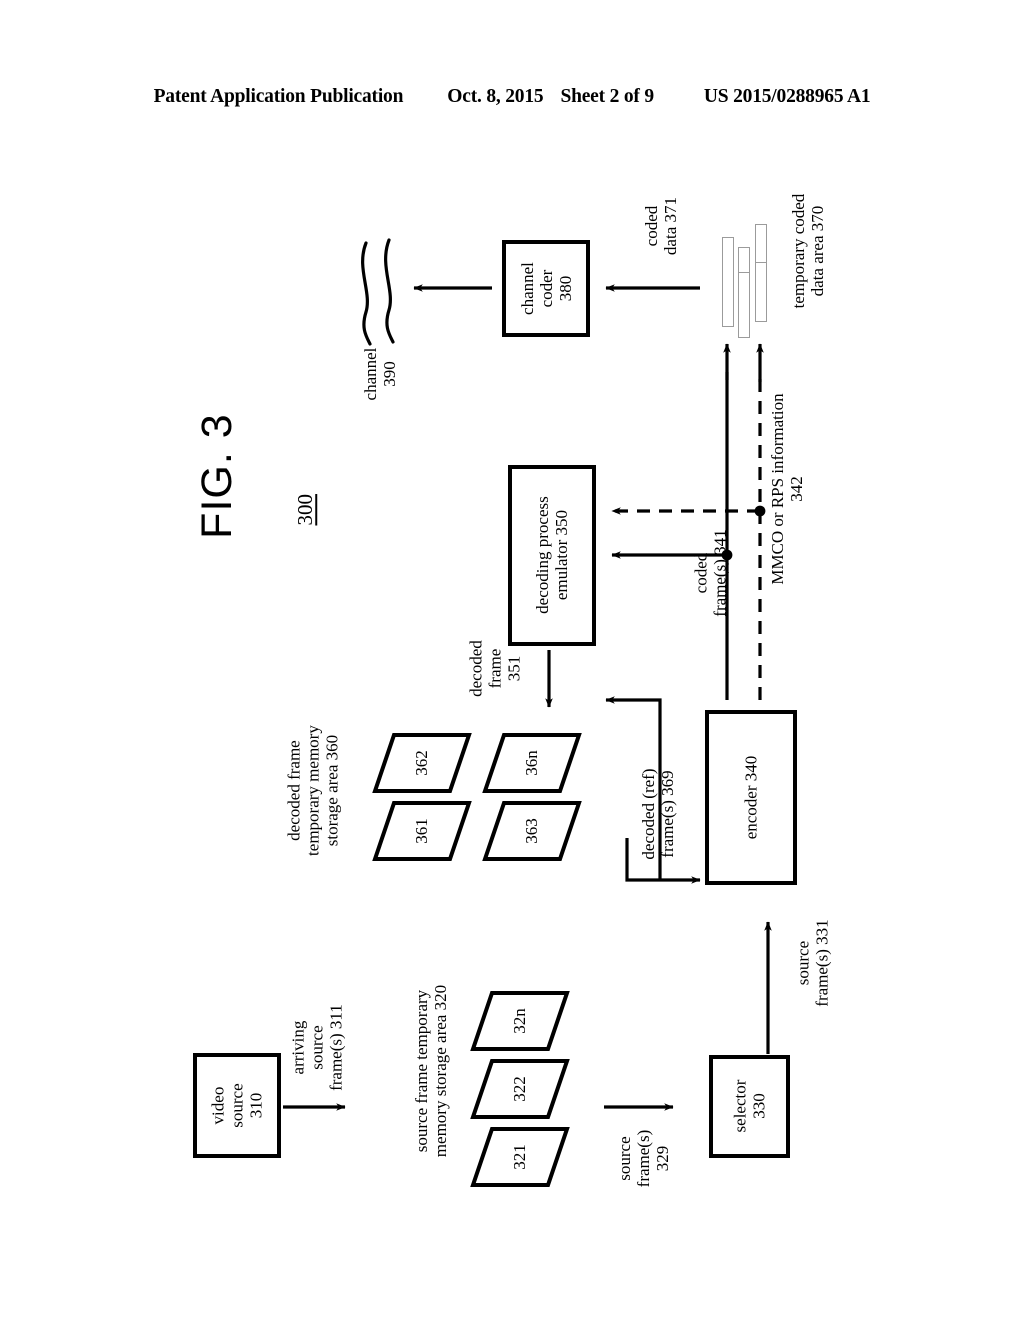 The image size is (1024, 1320). I want to click on label-369-line2: frame(s) 369, so click(667, 814).